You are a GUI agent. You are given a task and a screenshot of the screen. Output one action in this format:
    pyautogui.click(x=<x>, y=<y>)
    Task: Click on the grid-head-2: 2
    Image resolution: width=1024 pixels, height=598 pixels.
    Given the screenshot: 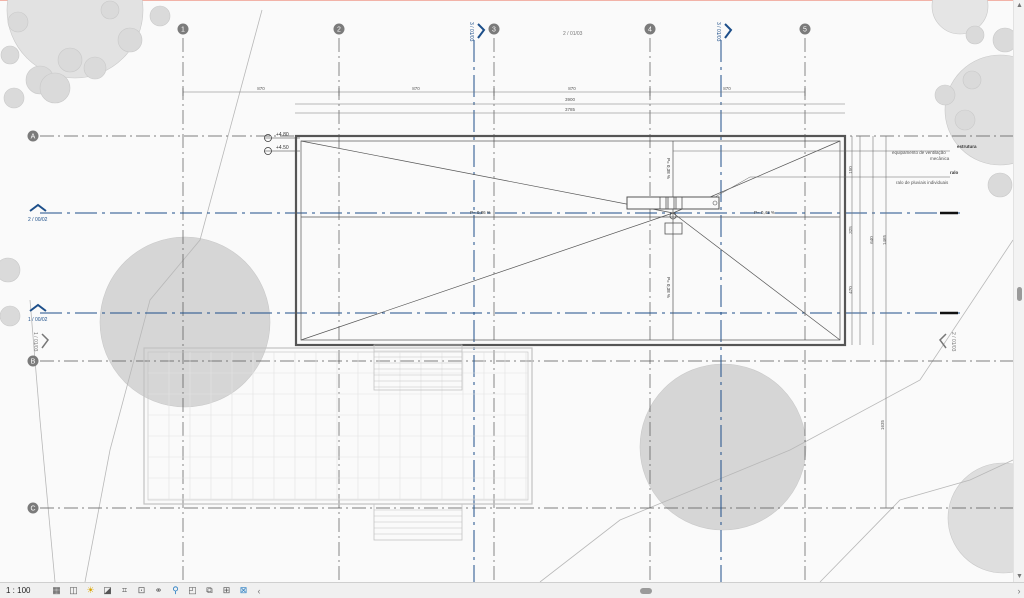 What is the action you would take?
    pyautogui.click(x=339, y=29)
    